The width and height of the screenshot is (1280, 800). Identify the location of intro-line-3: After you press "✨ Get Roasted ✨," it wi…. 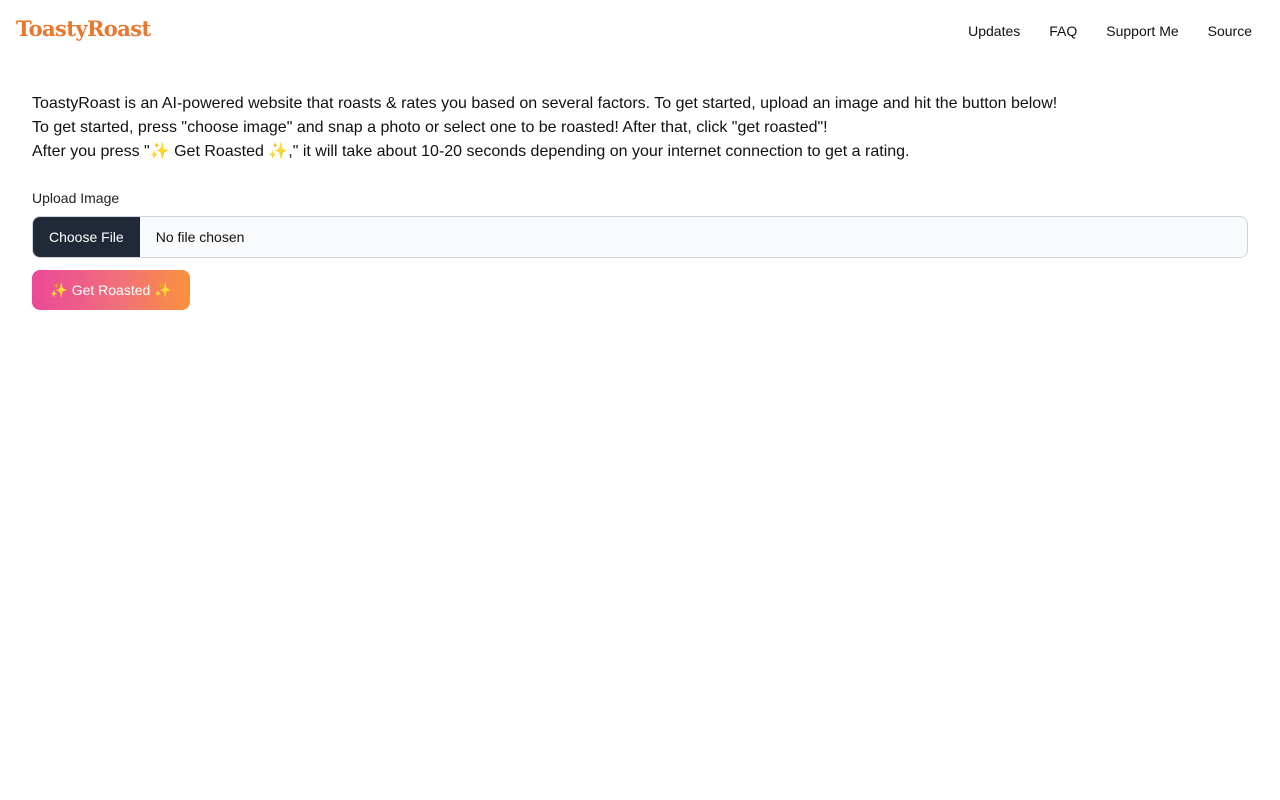
(471, 151).